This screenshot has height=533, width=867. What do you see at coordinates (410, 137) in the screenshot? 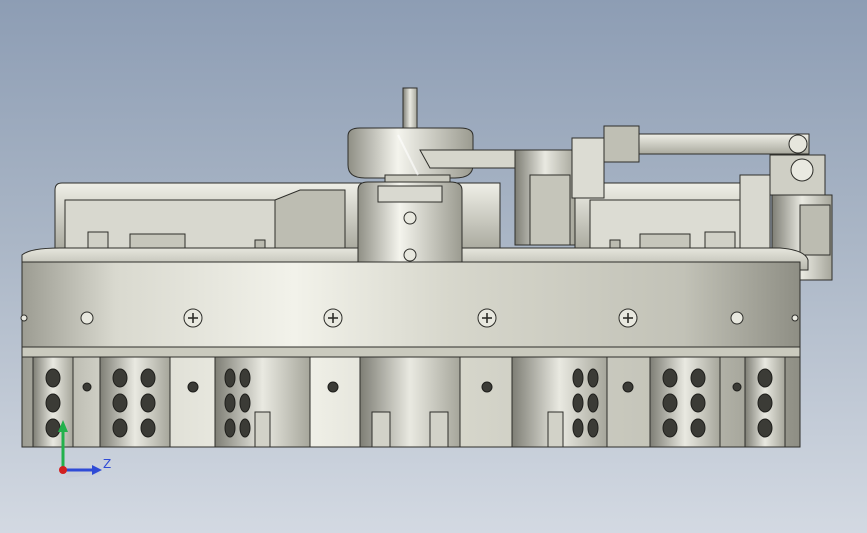
I see `motor-hub` at bounding box center [410, 137].